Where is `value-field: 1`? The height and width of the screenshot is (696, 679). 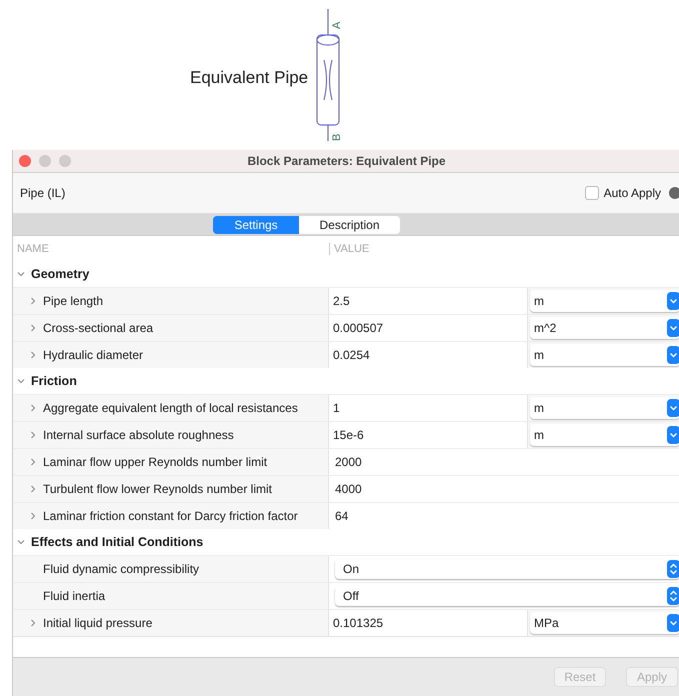
value-field: 1 is located at coordinates (428, 408).